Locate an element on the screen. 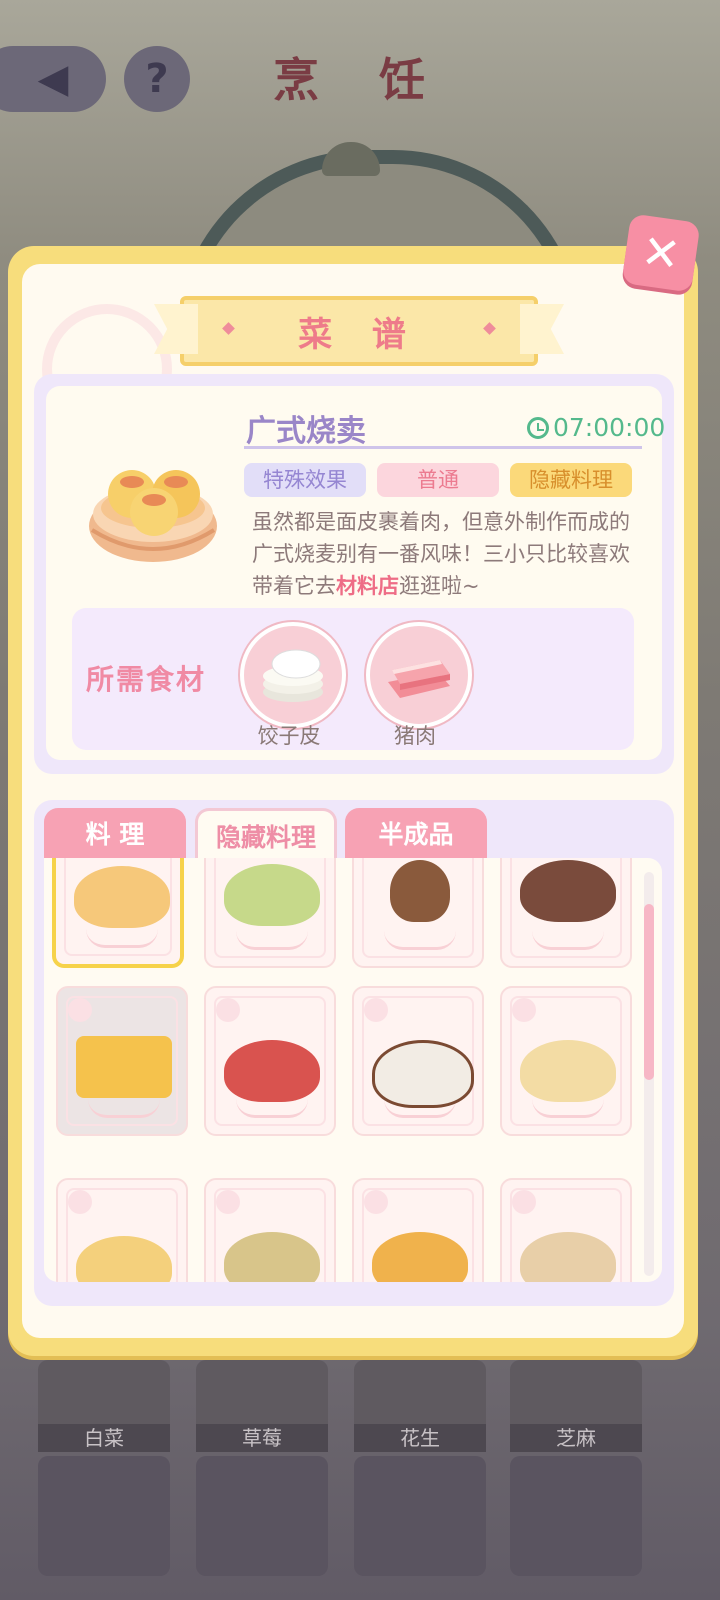 The image size is (720, 1600). ingredient-dumpling-wrapper is located at coordinates (293, 675).